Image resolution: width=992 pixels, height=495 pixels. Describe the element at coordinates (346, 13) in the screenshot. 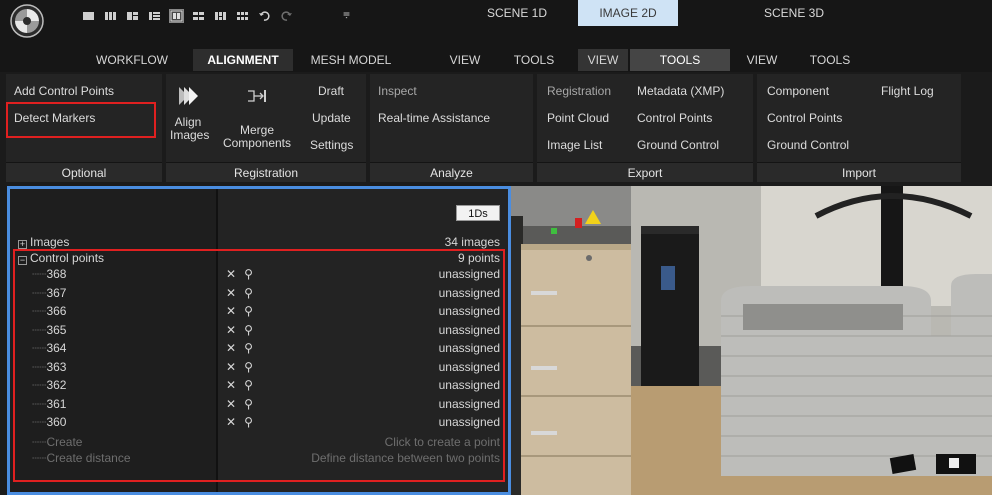

I see `customize-toolbar-dropdown-icon: ⩦` at that location.